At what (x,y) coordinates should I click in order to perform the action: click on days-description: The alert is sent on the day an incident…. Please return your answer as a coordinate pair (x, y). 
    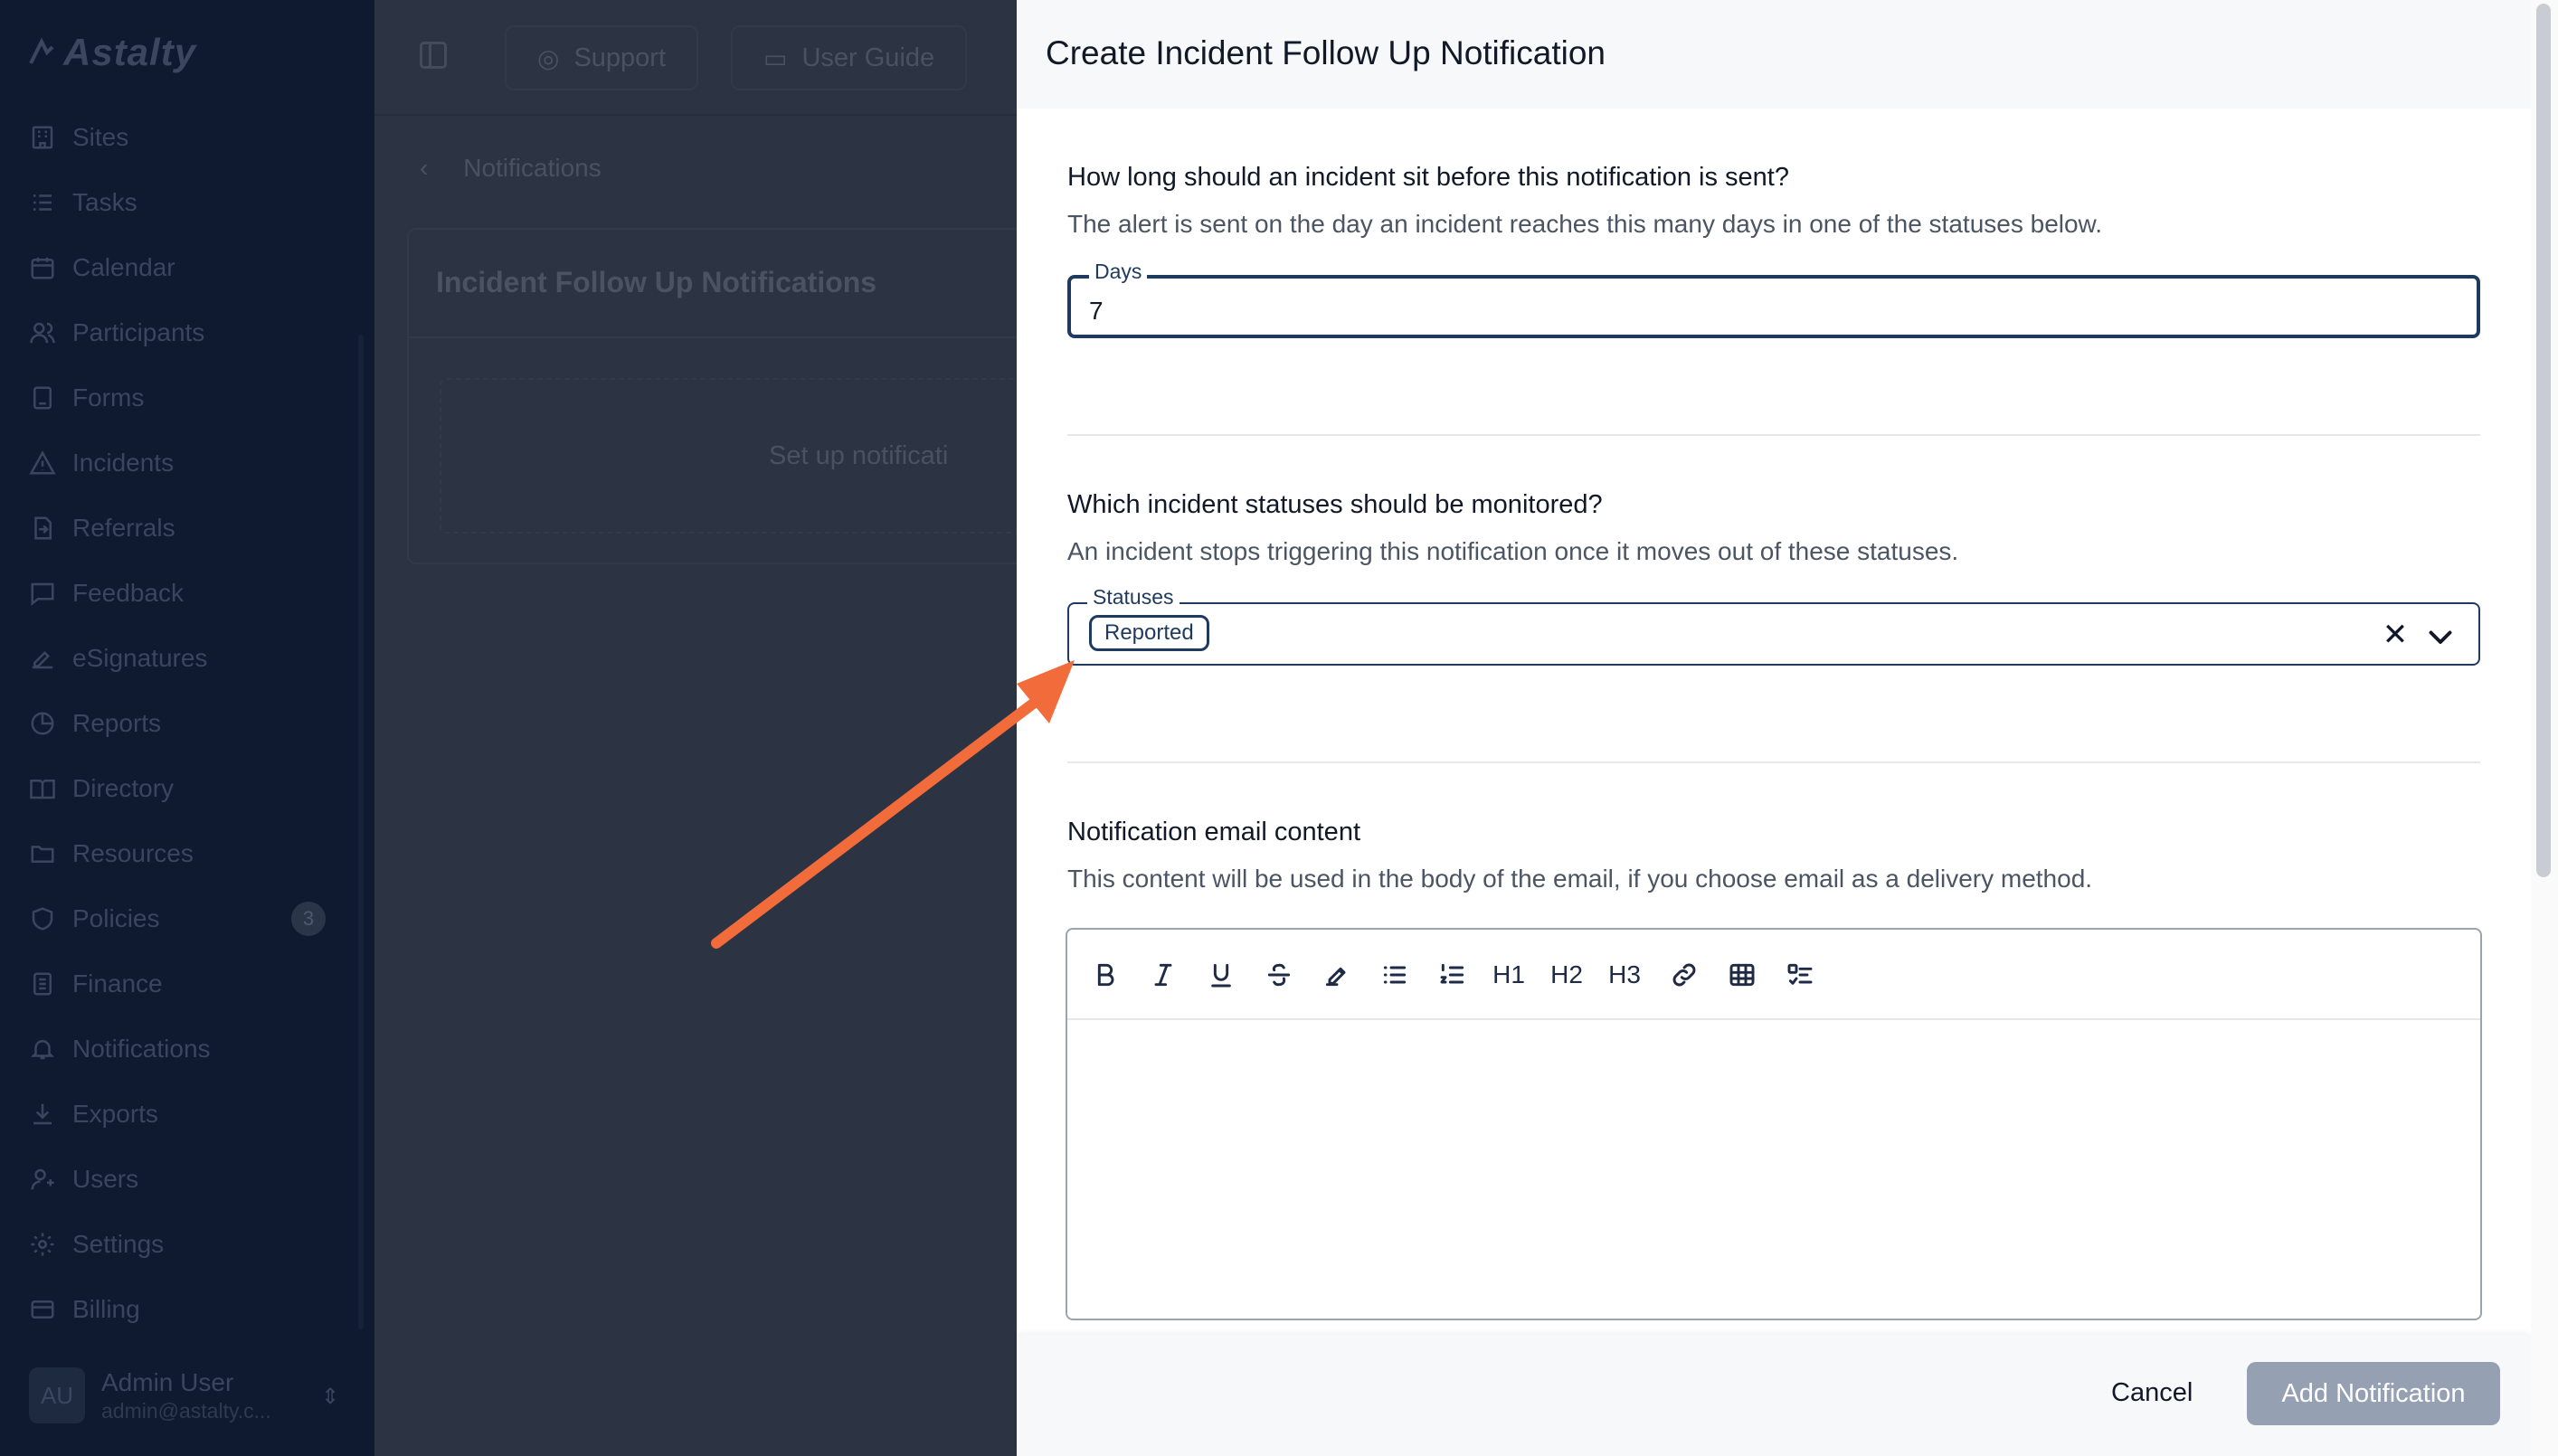
    Looking at the image, I should click on (1585, 224).